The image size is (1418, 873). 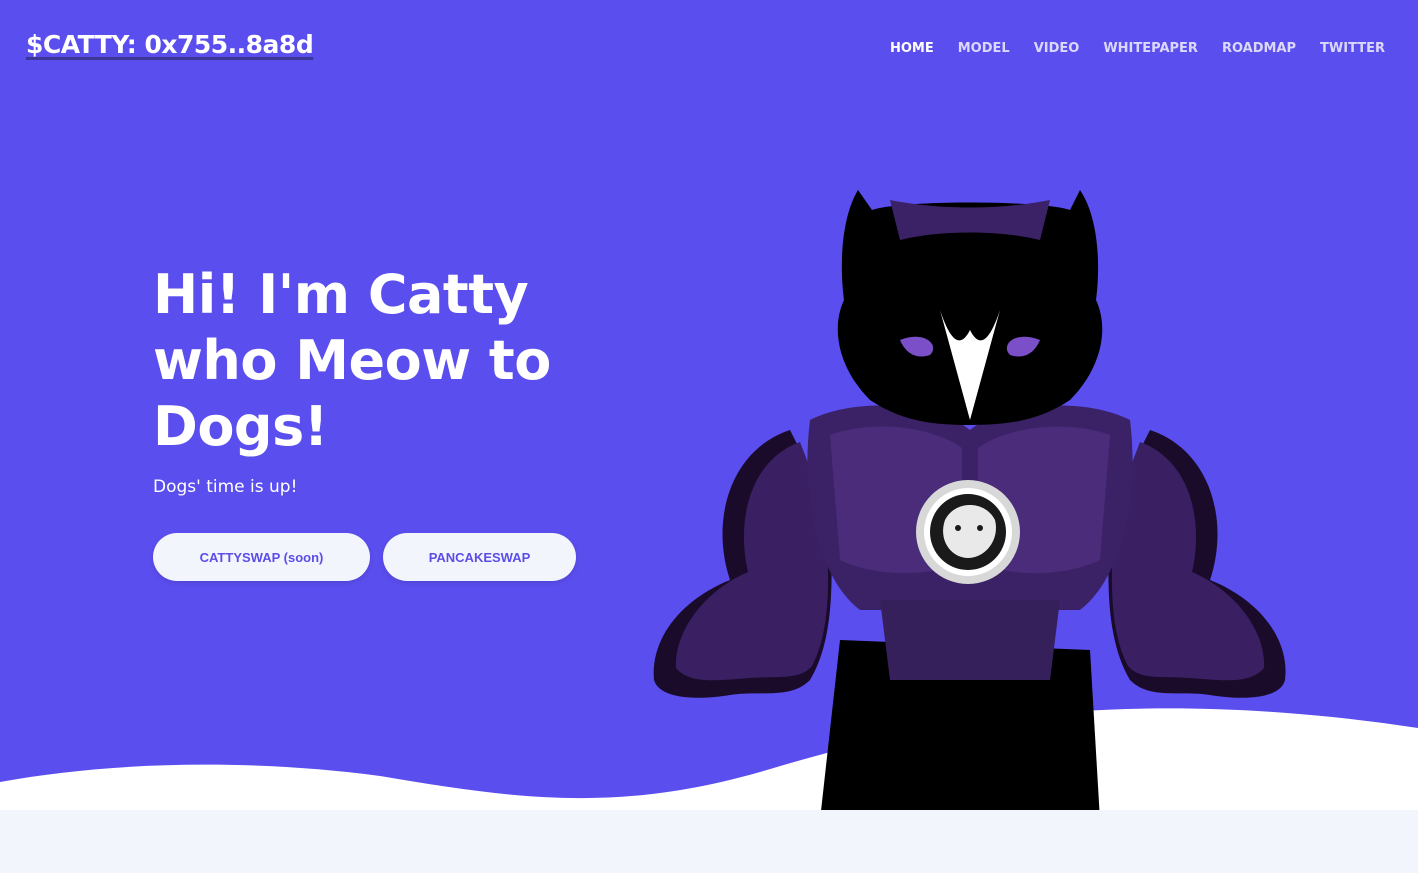 I want to click on token-contract-link: $CATTY: 0x755..8a8d, so click(x=170, y=44).